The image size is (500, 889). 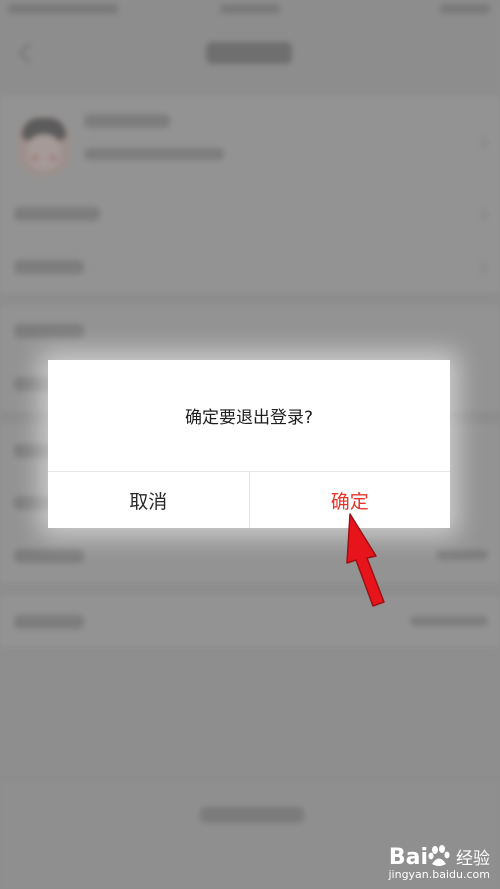 What do you see at coordinates (439, 855) in the screenshot?
I see `paw-icon` at bounding box center [439, 855].